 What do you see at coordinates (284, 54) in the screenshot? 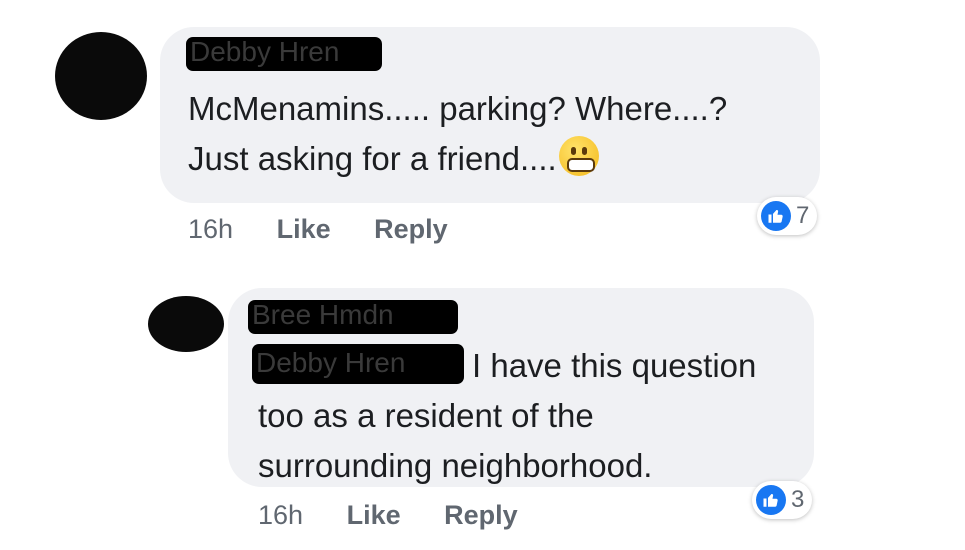
I see `author-name-redacted: Debby Hren` at bounding box center [284, 54].